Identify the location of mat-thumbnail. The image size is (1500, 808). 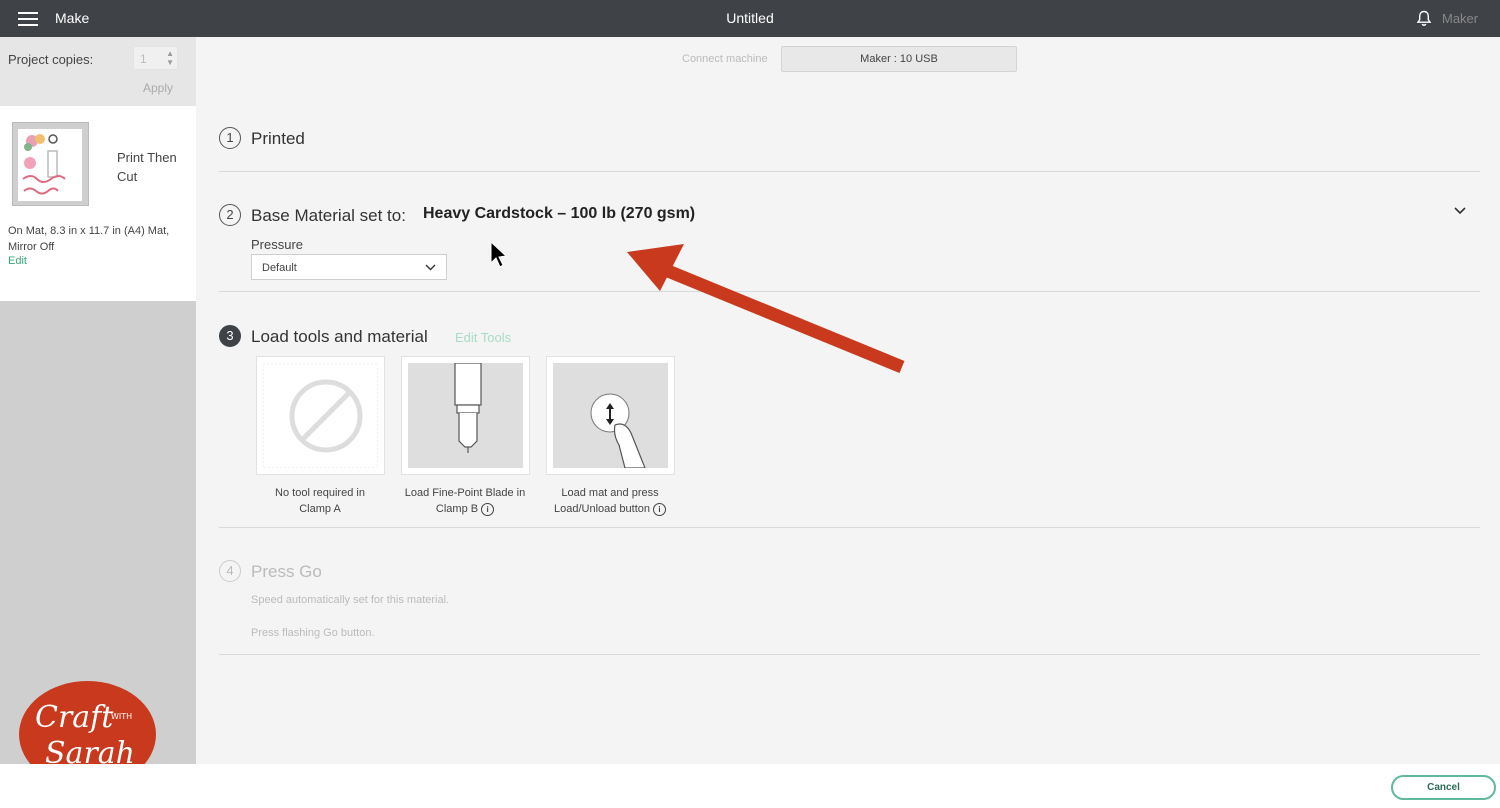
(50, 164).